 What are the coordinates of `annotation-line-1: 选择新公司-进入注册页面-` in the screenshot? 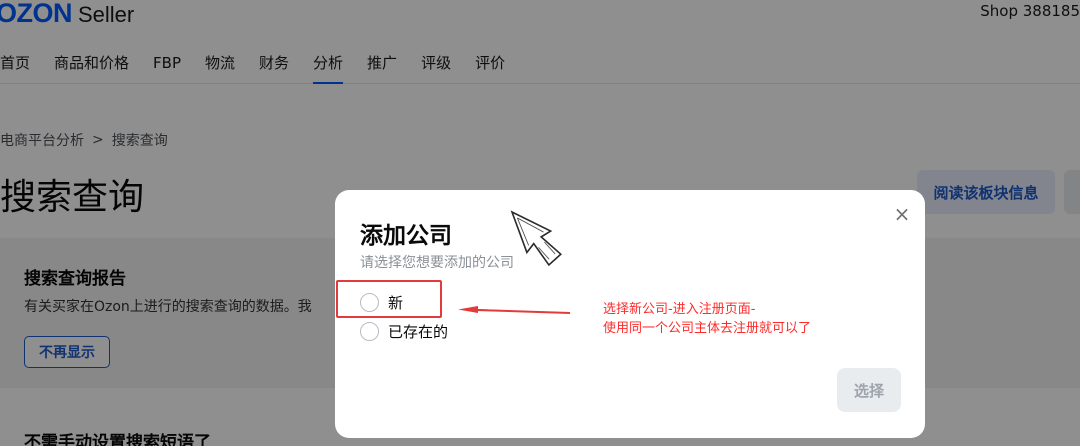 It's located at (679, 309).